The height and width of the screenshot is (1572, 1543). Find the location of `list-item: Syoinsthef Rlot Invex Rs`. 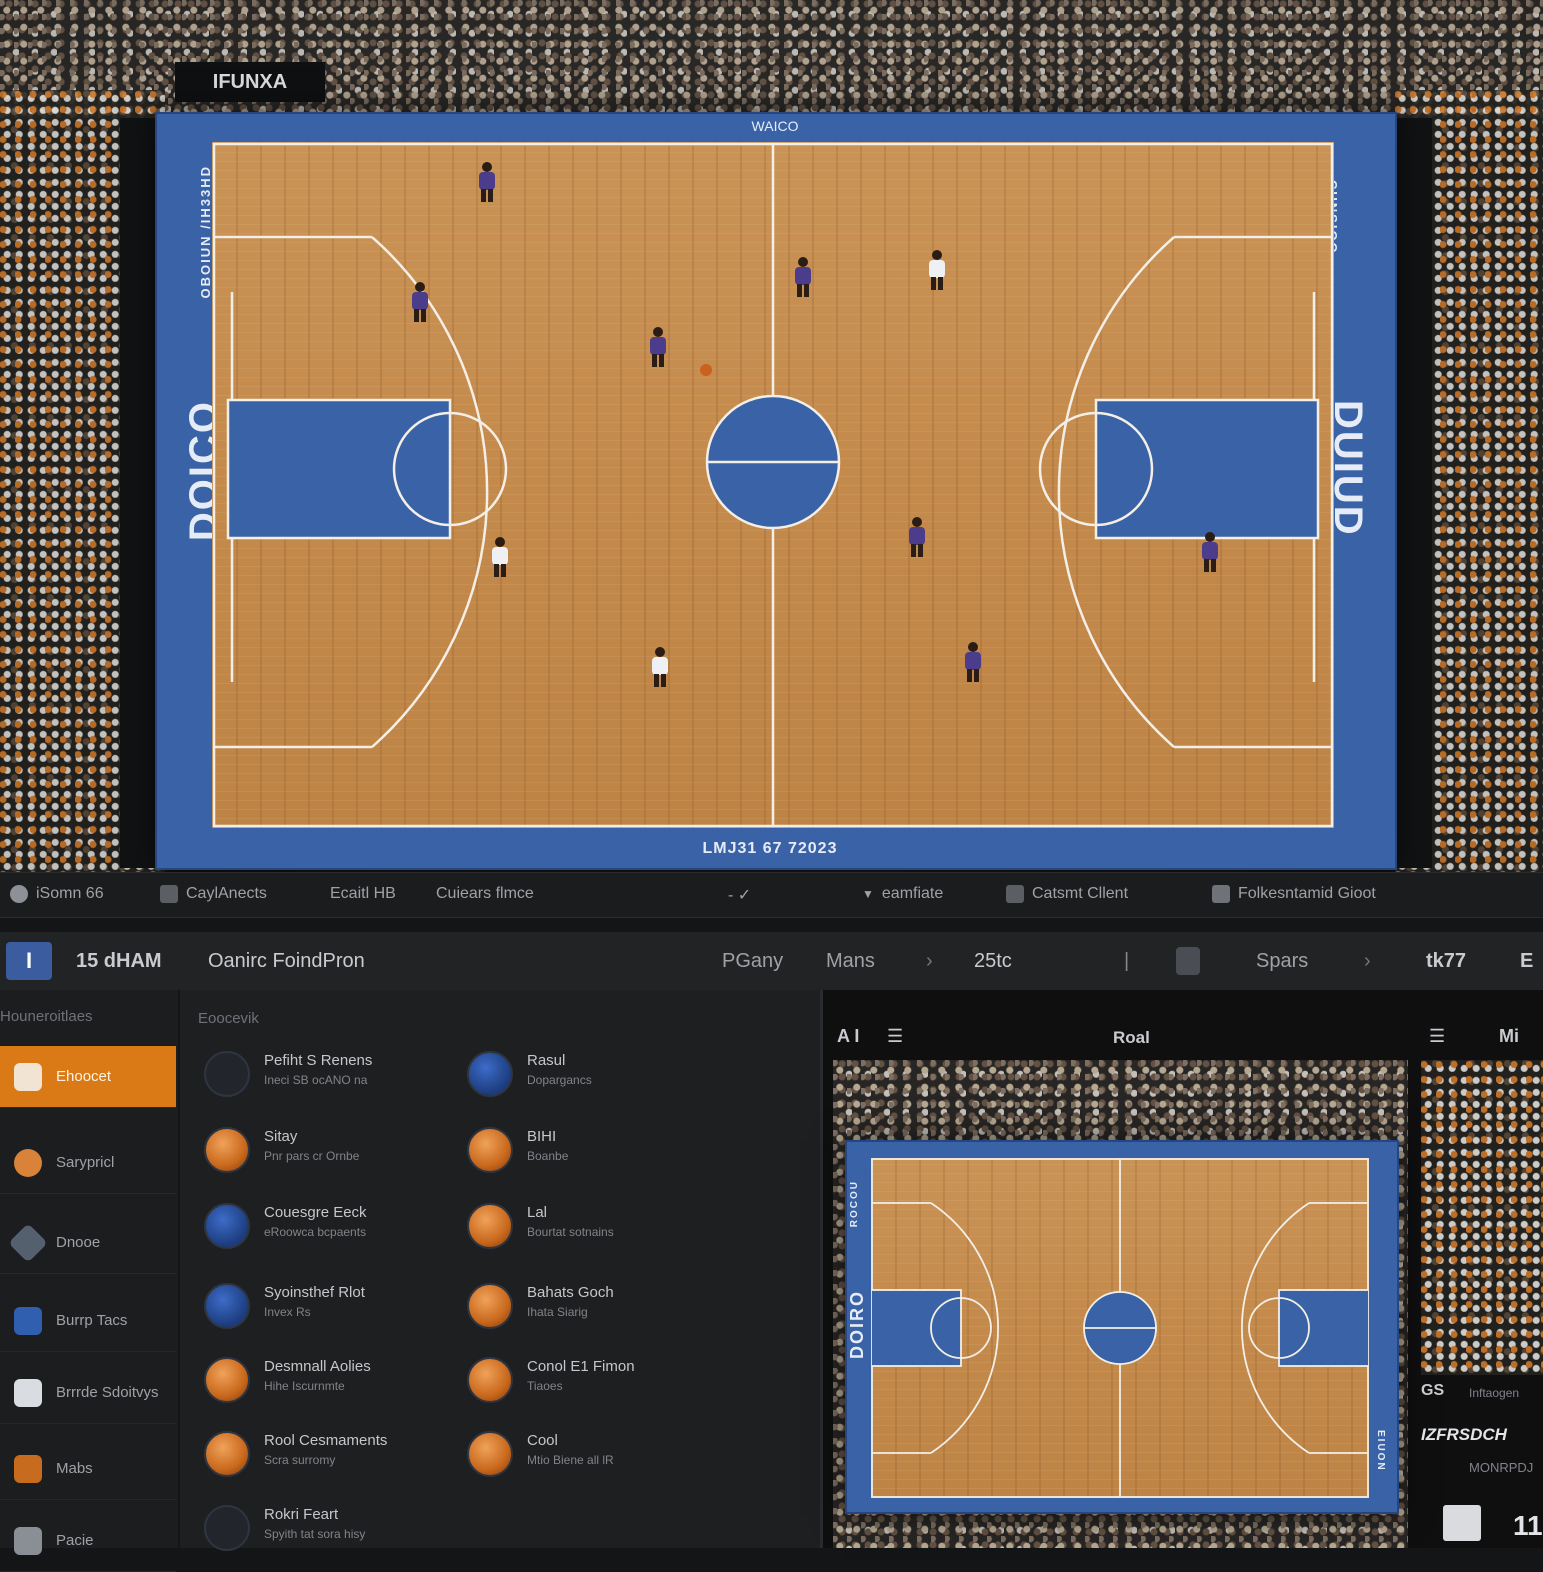

list-item: Syoinsthef Rlot Invex Rs is located at coordinates (319, 1308).